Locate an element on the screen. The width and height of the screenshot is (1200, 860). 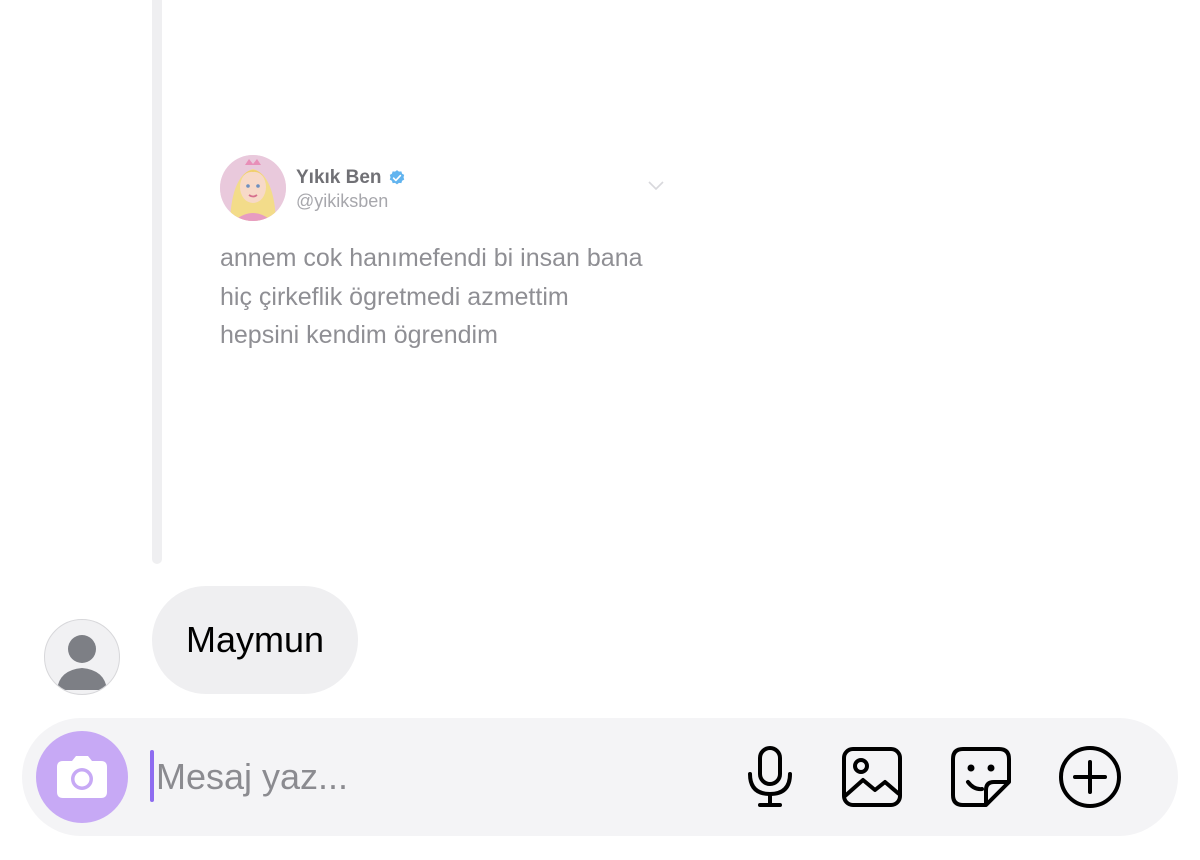
microphone-icon is located at coordinates (770, 776).